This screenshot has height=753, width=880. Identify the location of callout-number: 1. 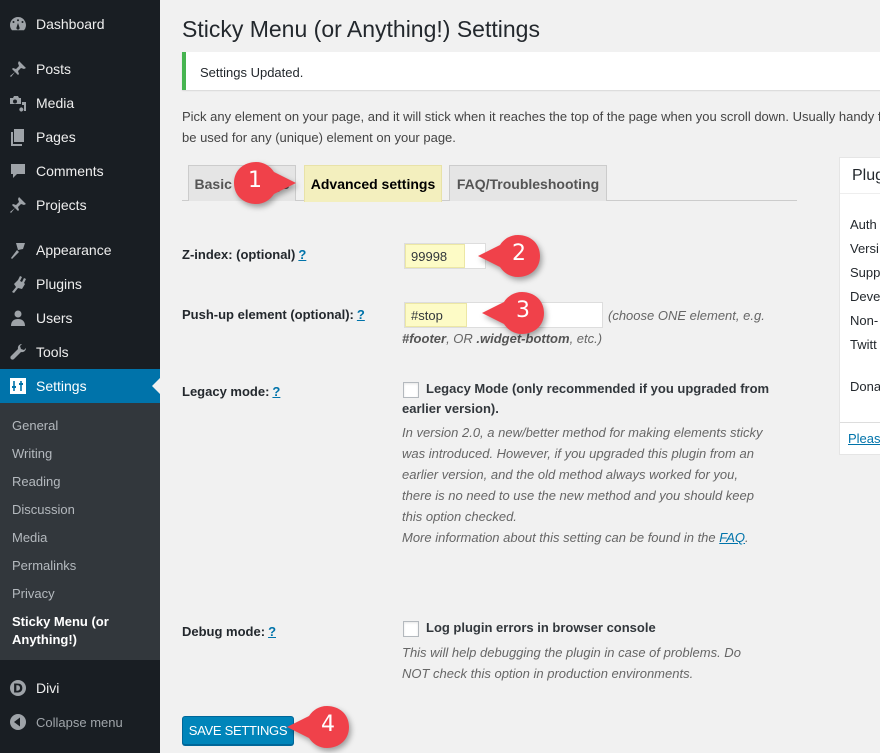
(255, 180).